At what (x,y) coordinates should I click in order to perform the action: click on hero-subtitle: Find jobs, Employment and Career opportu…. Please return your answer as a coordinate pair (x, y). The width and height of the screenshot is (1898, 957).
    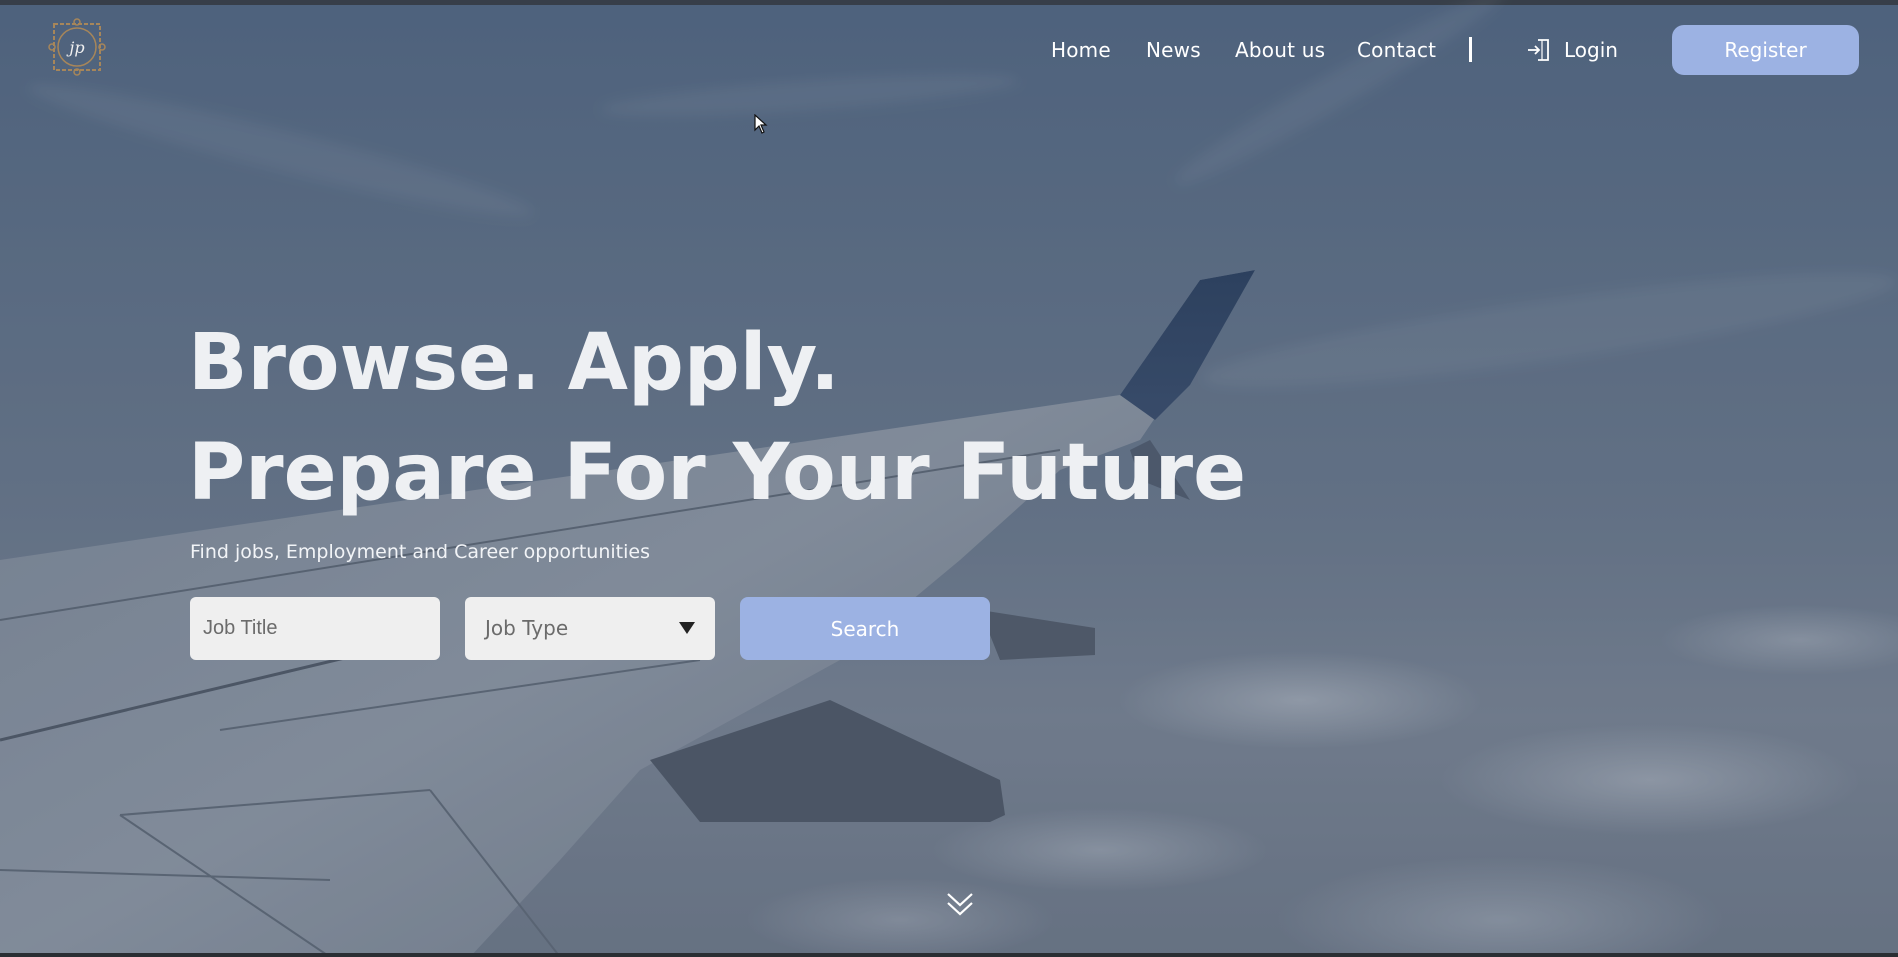
    Looking at the image, I should click on (420, 552).